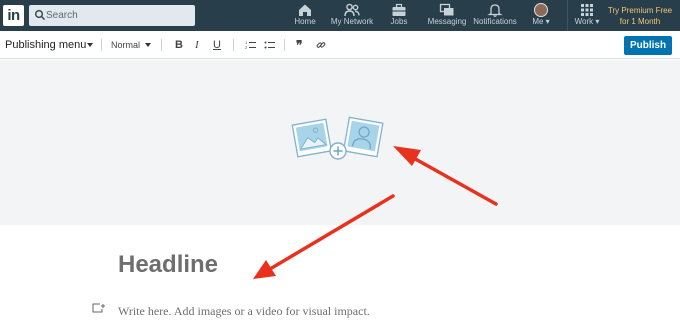  What do you see at coordinates (587, 21) in the screenshot?
I see `nav-work-label: Work ▾` at bounding box center [587, 21].